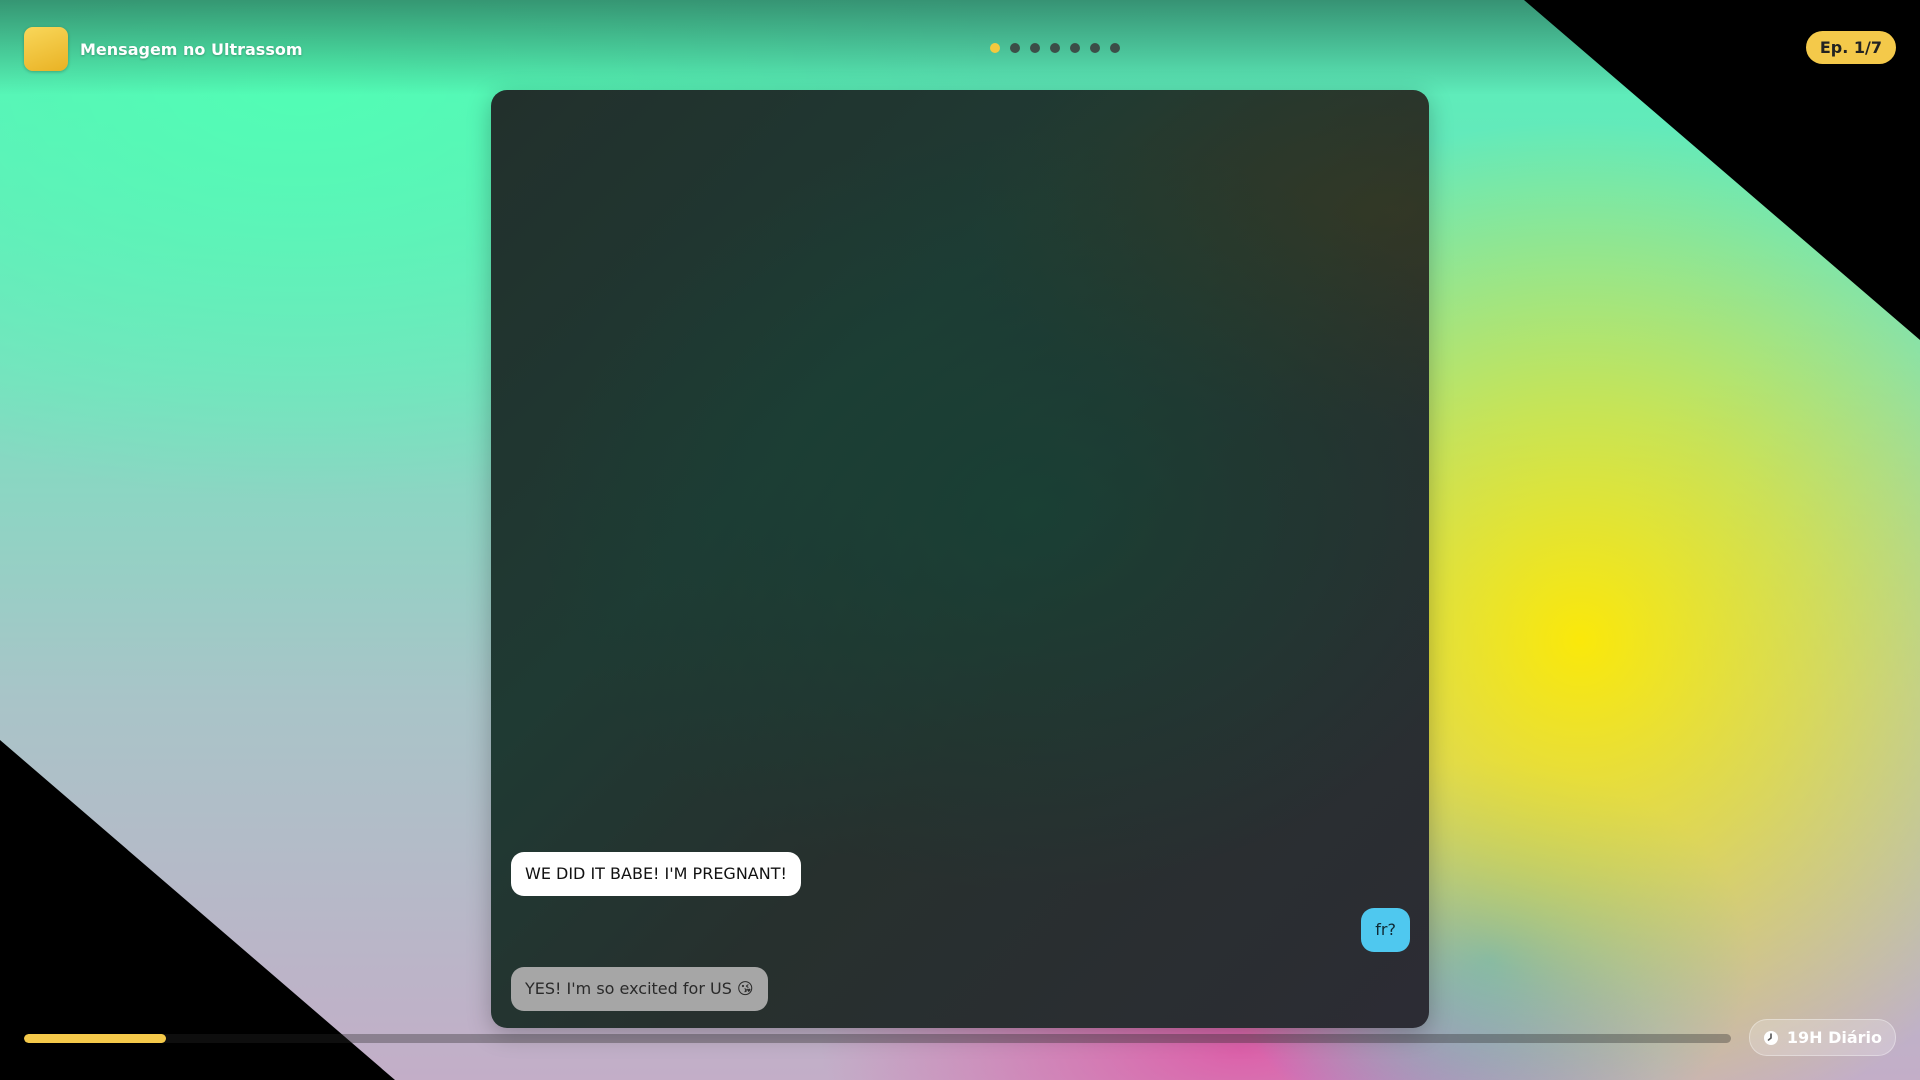 The width and height of the screenshot is (1920, 1080). I want to click on timer-label: 19H Diário, so click(1834, 1037).